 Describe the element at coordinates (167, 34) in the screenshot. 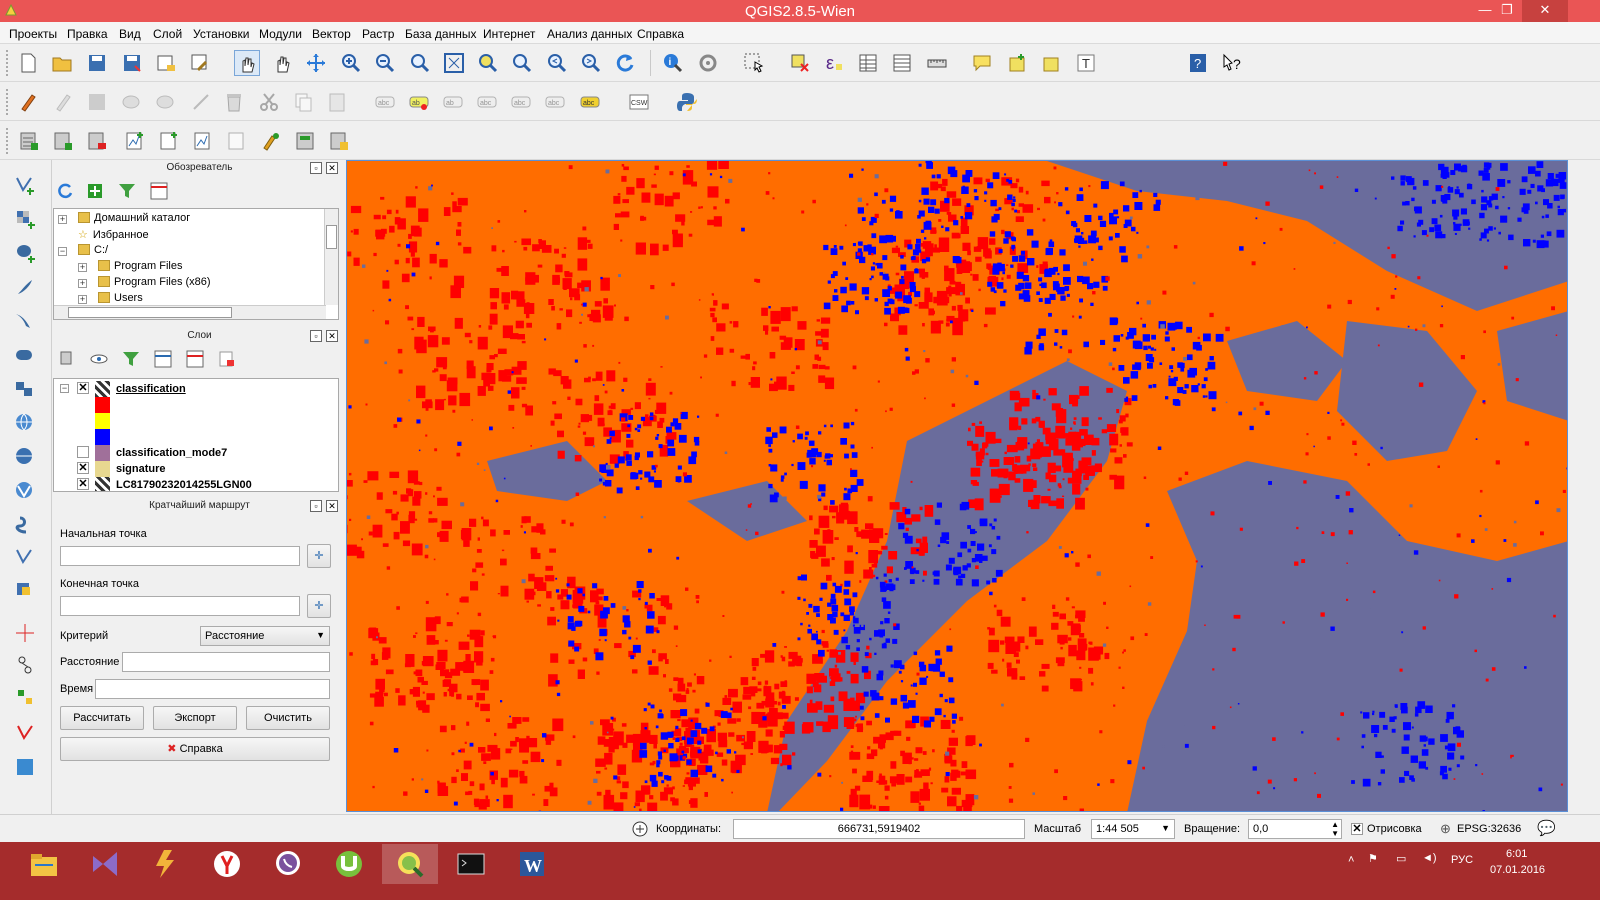

I see `menu-layer: Слой` at that location.